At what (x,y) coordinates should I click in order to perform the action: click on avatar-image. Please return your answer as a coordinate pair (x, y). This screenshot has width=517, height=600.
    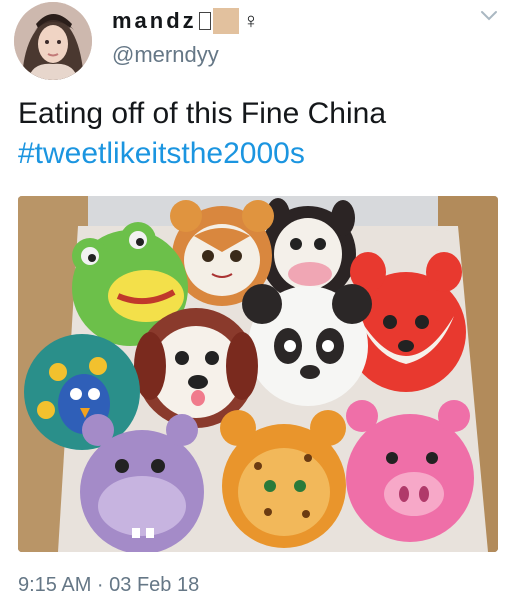
    Looking at the image, I should click on (53, 41).